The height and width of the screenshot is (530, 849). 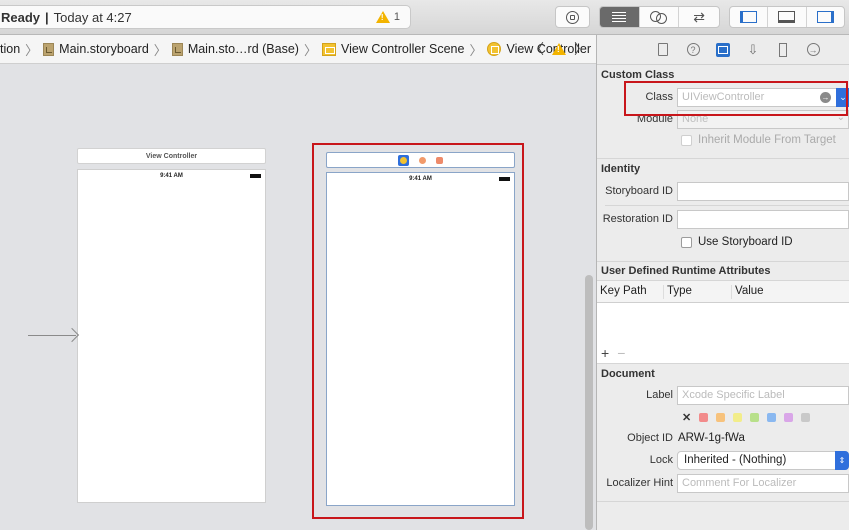 What do you see at coordinates (698, 291) in the screenshot?
I see `column-type: Type` at bounding box center [698, 291].